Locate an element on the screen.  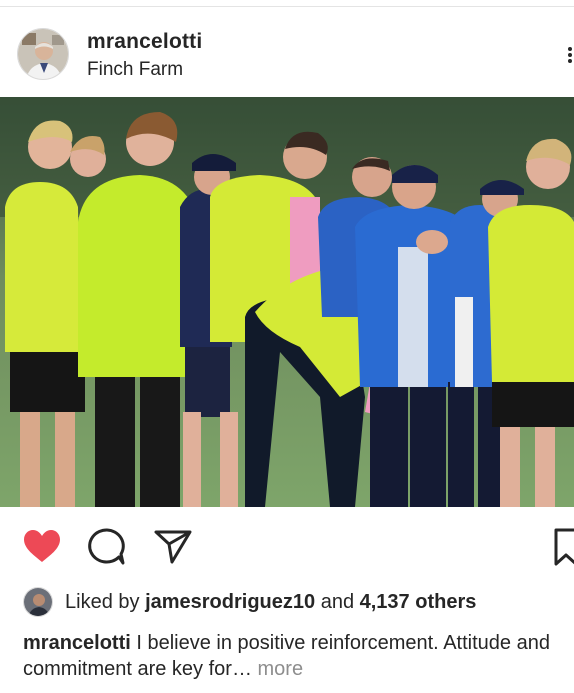
post-location: Finch Farm is located at coordinates (135, 70).